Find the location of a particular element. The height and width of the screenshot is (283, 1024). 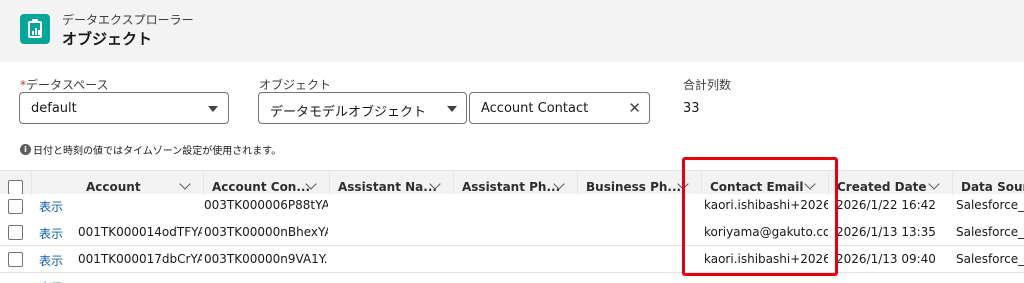

info-icon: i is located at coordinates (25, 149).